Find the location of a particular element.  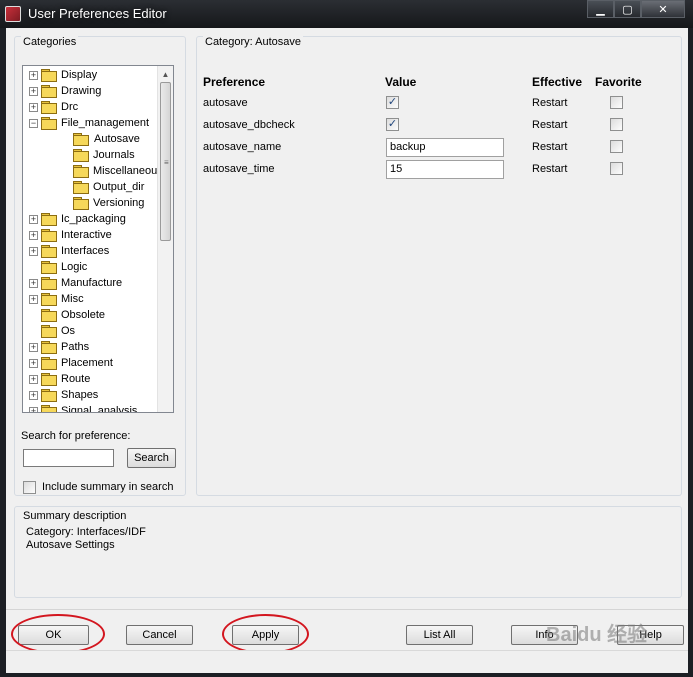

app-icon is located at coordinates (13, 14).